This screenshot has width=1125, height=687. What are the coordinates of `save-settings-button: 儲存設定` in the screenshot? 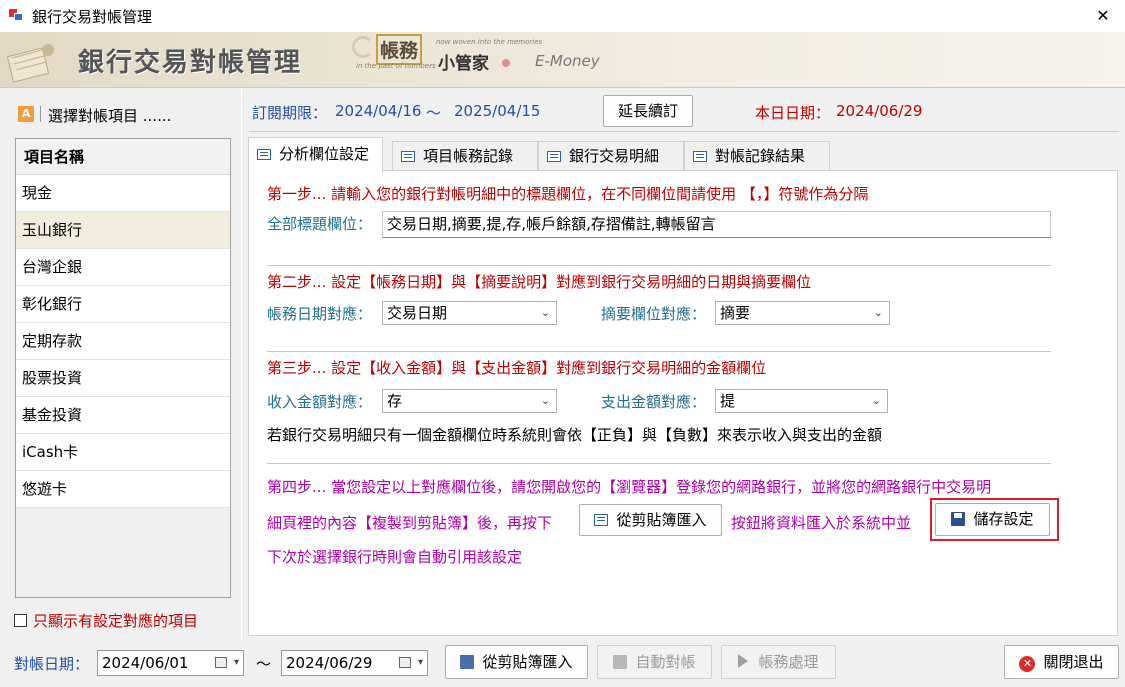 It's located at (992, 519).